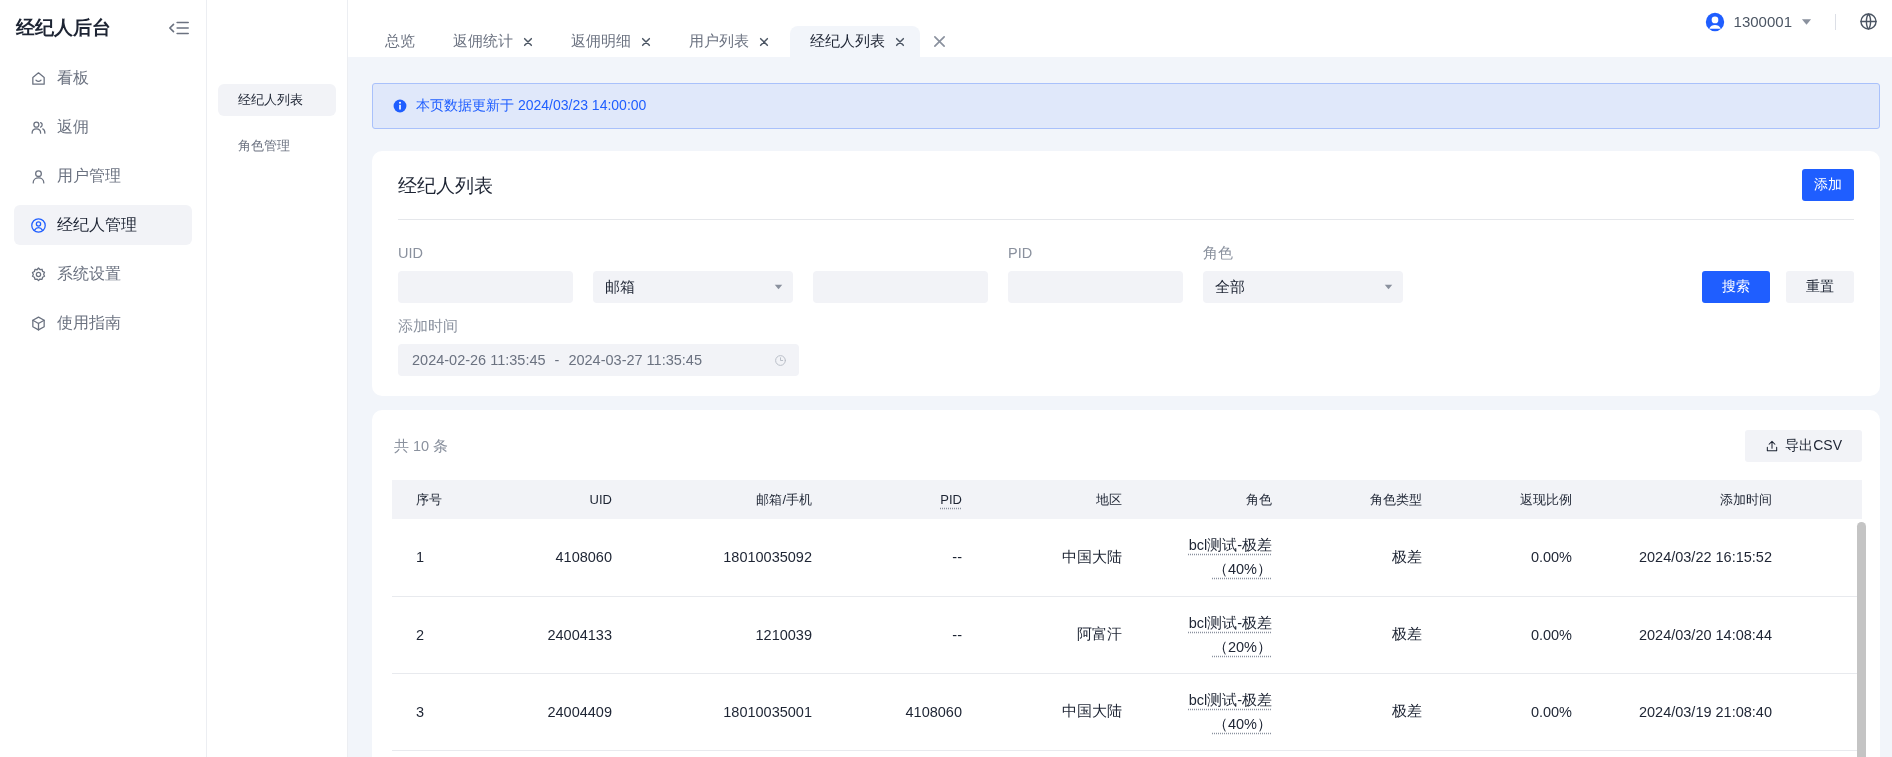  Describe the element at coordinates (1861, 639) in the screenshot. I see `scrollbar` at that location.